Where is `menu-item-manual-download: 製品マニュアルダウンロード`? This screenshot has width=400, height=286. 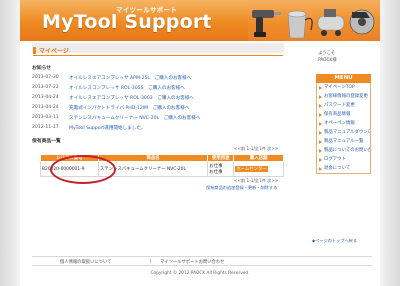
menu-item-manual-download: 製品マニュアルダウンロード is located at coordinates (343, 132).